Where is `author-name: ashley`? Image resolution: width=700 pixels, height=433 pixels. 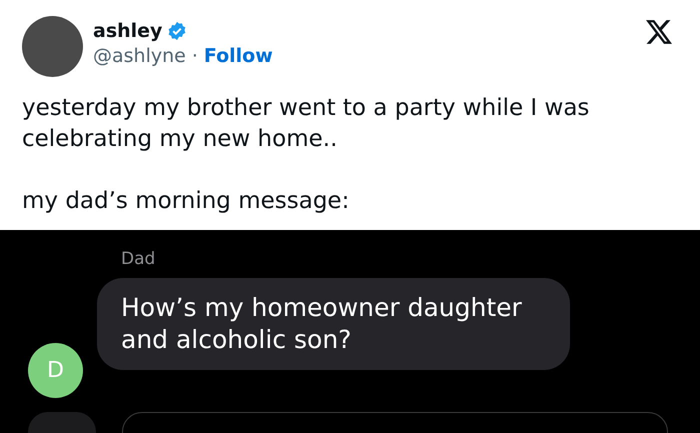 author-name: ashley is located at coordinates (127, 31).